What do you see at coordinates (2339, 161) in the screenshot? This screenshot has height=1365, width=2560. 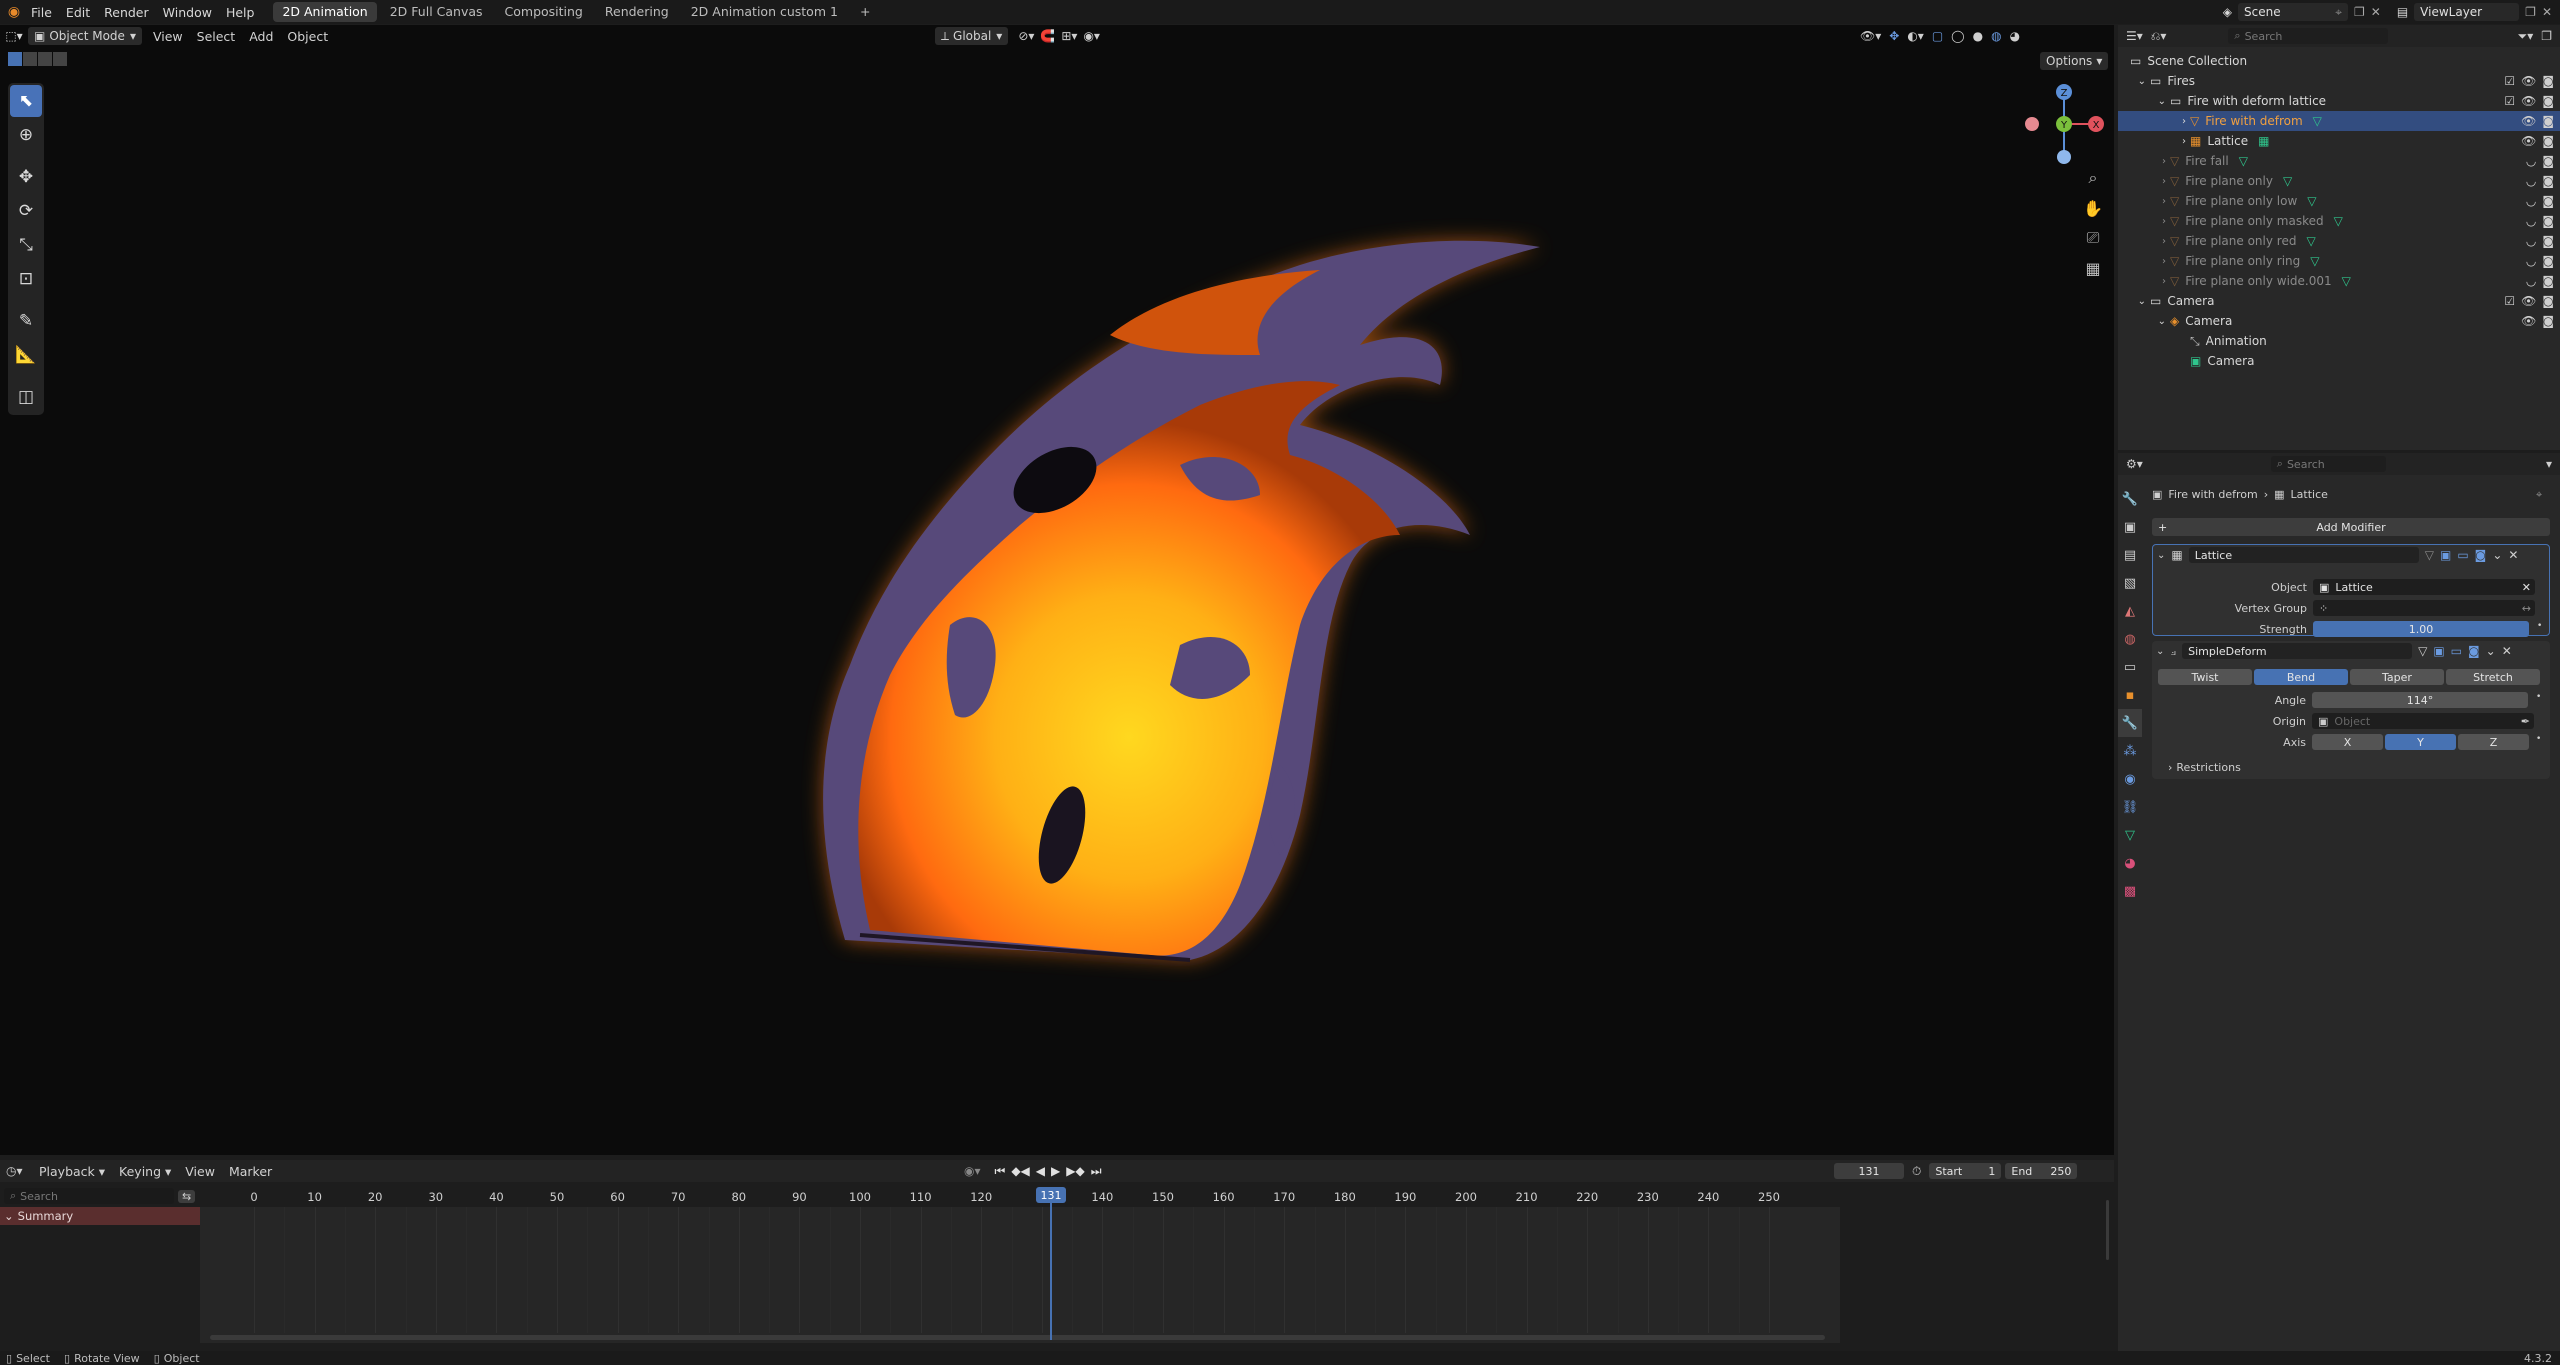 I see `outliner-row: › ▽ Fire fall ▽ ◡ ◙` at bounding box center [2339, 161].